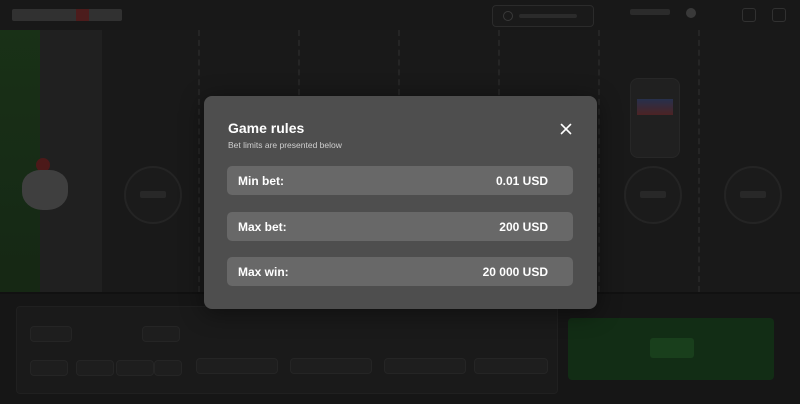  I want to click on modal-subtitle: Bet limits are presented below, so click(285, 145).